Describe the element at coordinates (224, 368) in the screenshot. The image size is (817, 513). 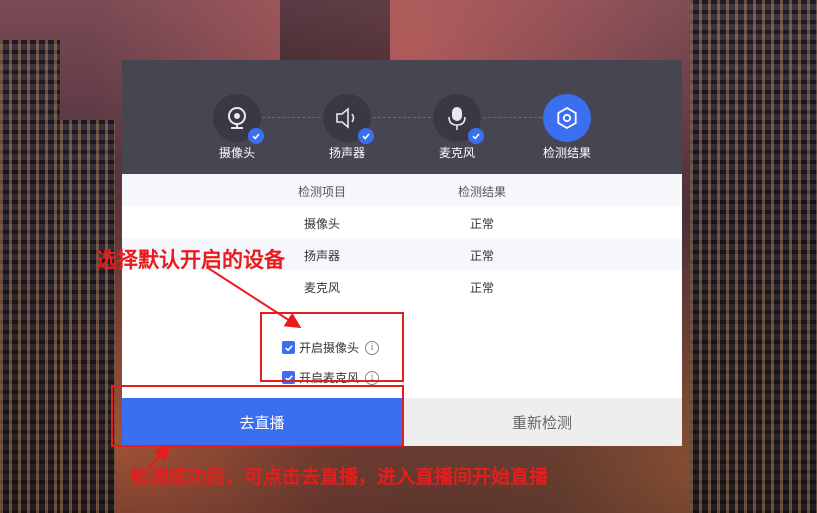
I see `annotation-arrows` at that location.